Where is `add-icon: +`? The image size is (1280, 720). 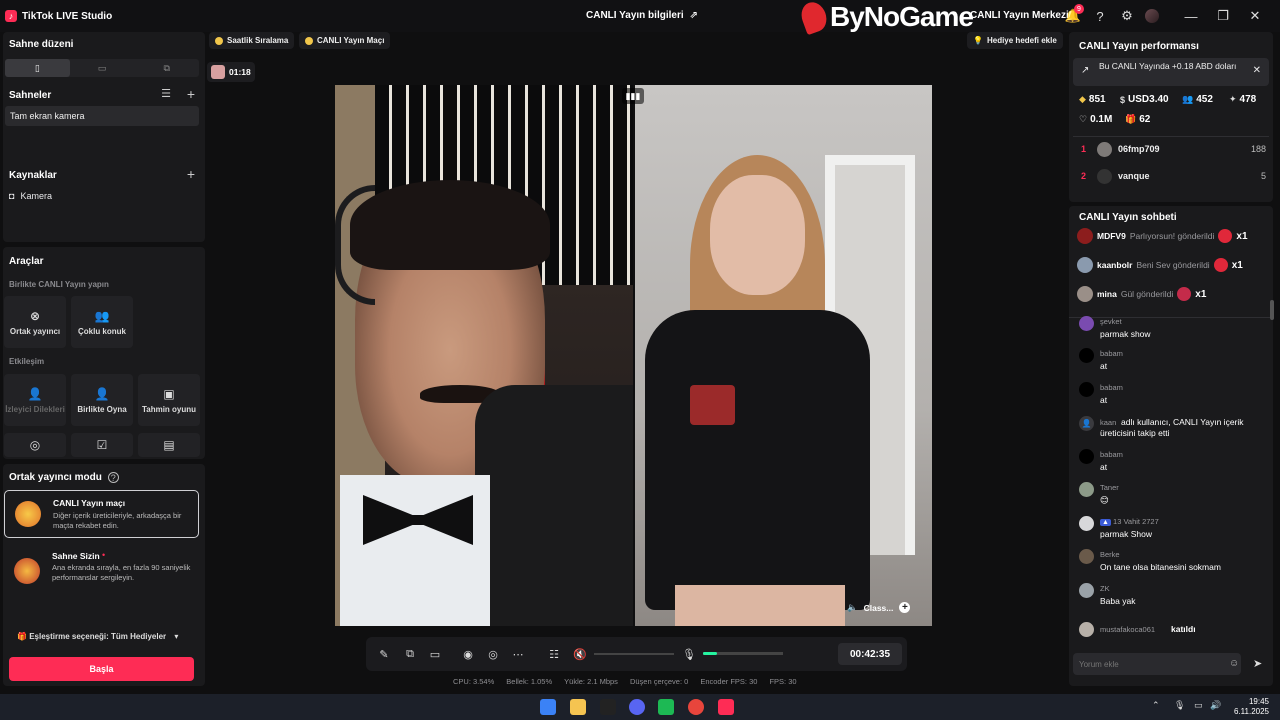 add-icon: + is located at coordinates (905, 607).